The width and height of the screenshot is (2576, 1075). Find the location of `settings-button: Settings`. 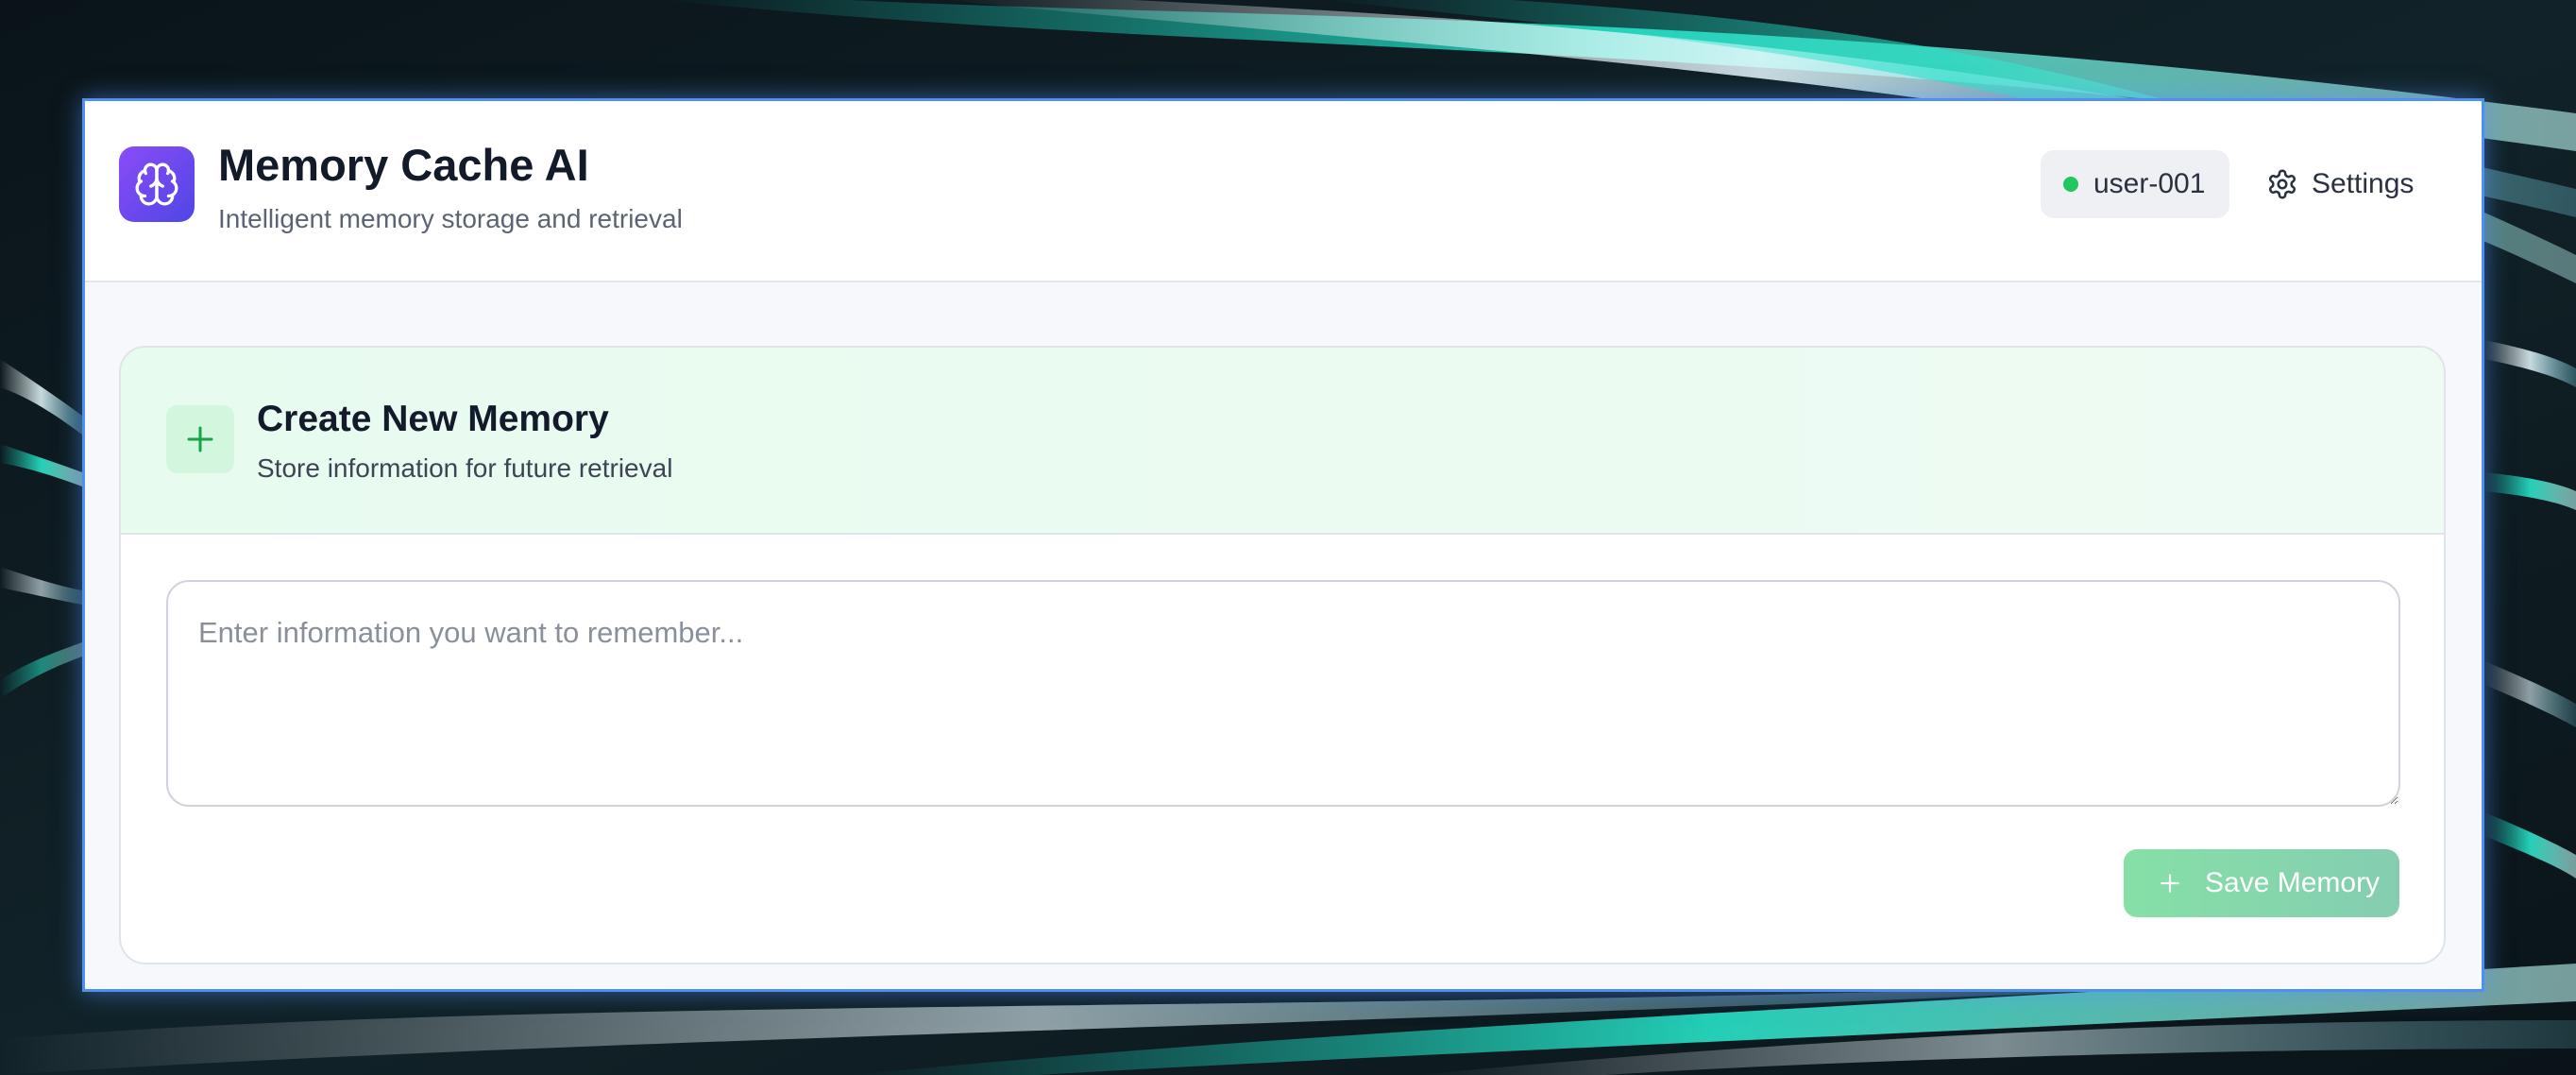

settings-button: Settings is located at coordinates (2340, 184).